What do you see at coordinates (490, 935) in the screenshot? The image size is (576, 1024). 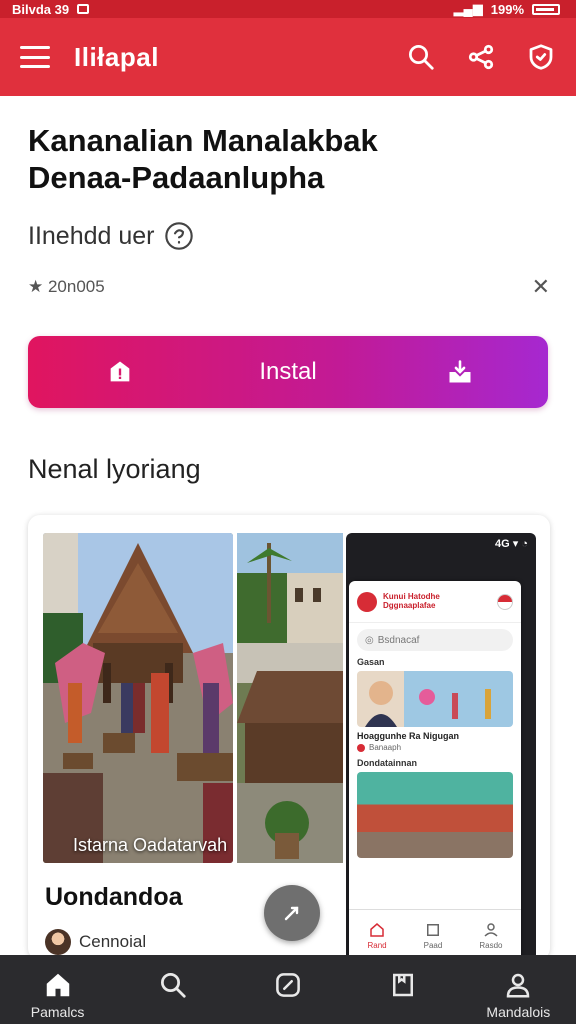 I see `phone-nav-profile: Rasdo` at bounding box center [490, 935].